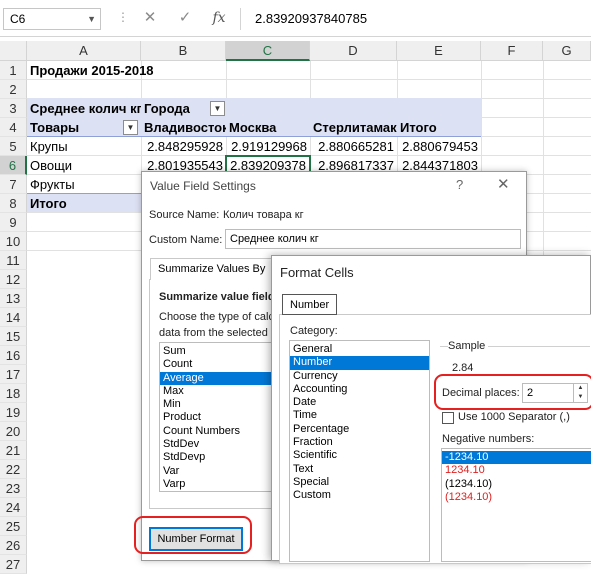  I want to click on row-header: 17, so click(13, 374).